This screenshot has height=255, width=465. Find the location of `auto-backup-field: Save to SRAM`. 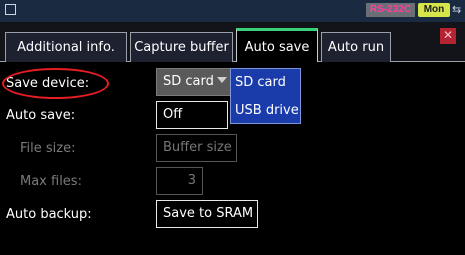

auto-backup-field: Save to SRAM is located at coordinates (207, 214).